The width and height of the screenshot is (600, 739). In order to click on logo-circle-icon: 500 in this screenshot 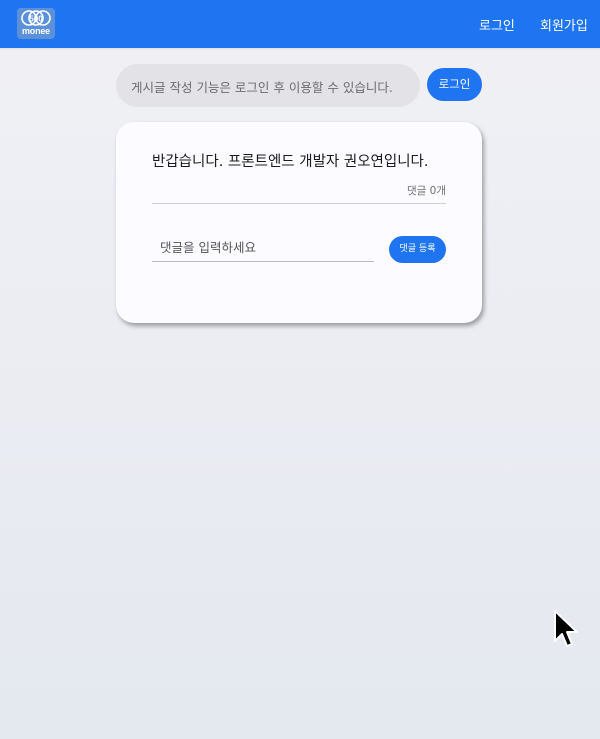, I will do `click(36, 18)`.